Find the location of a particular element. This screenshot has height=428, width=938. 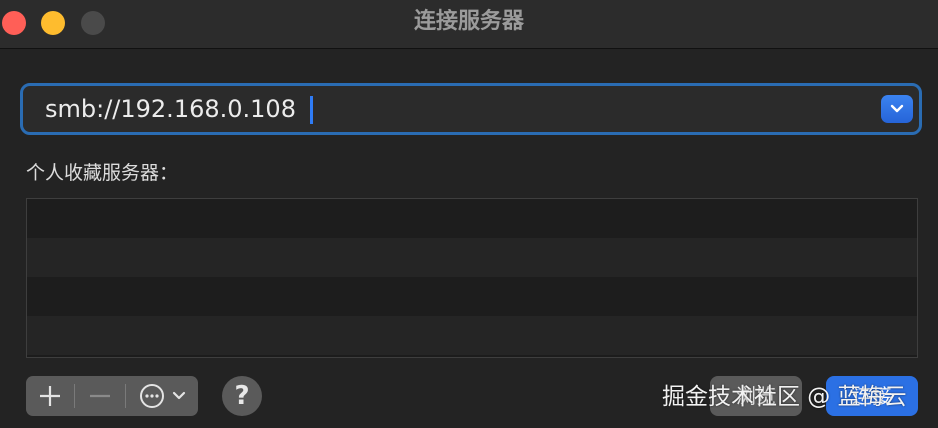

remove-favorite-button is located at coordinates (100, 396).